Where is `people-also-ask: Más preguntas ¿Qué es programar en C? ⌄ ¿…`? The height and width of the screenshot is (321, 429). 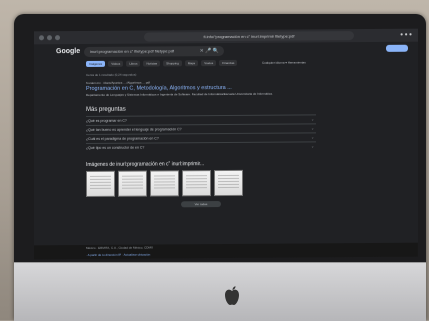 people-also-ask: Más preguntas ¿Qué es programar en C? ⌄ ¿… is located at coordinates (201, 128).